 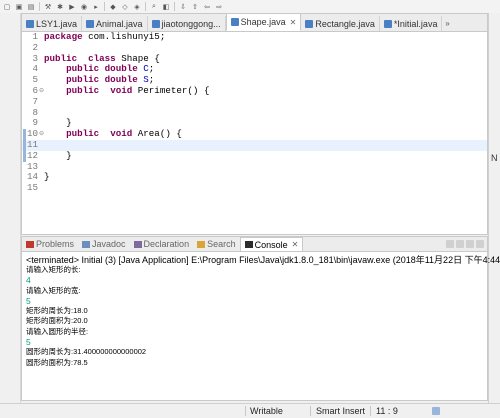 What do you see at coordinates (124, 134) in the screenshot?
I see `code-text: public void Area() {` at bounding box center [124, 134].